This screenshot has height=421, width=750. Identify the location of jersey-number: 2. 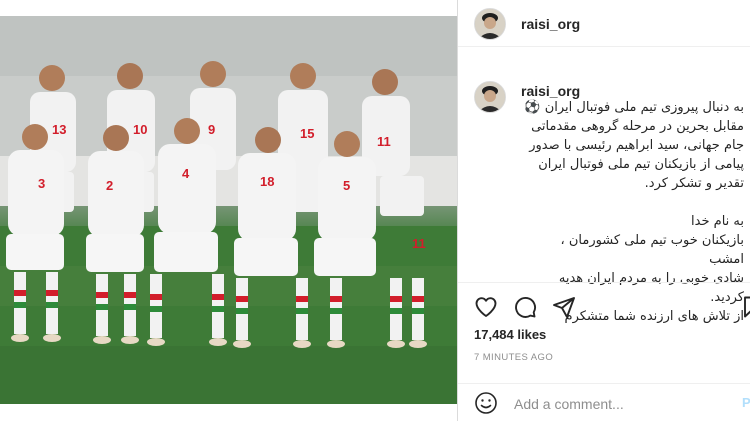
(109, 185).